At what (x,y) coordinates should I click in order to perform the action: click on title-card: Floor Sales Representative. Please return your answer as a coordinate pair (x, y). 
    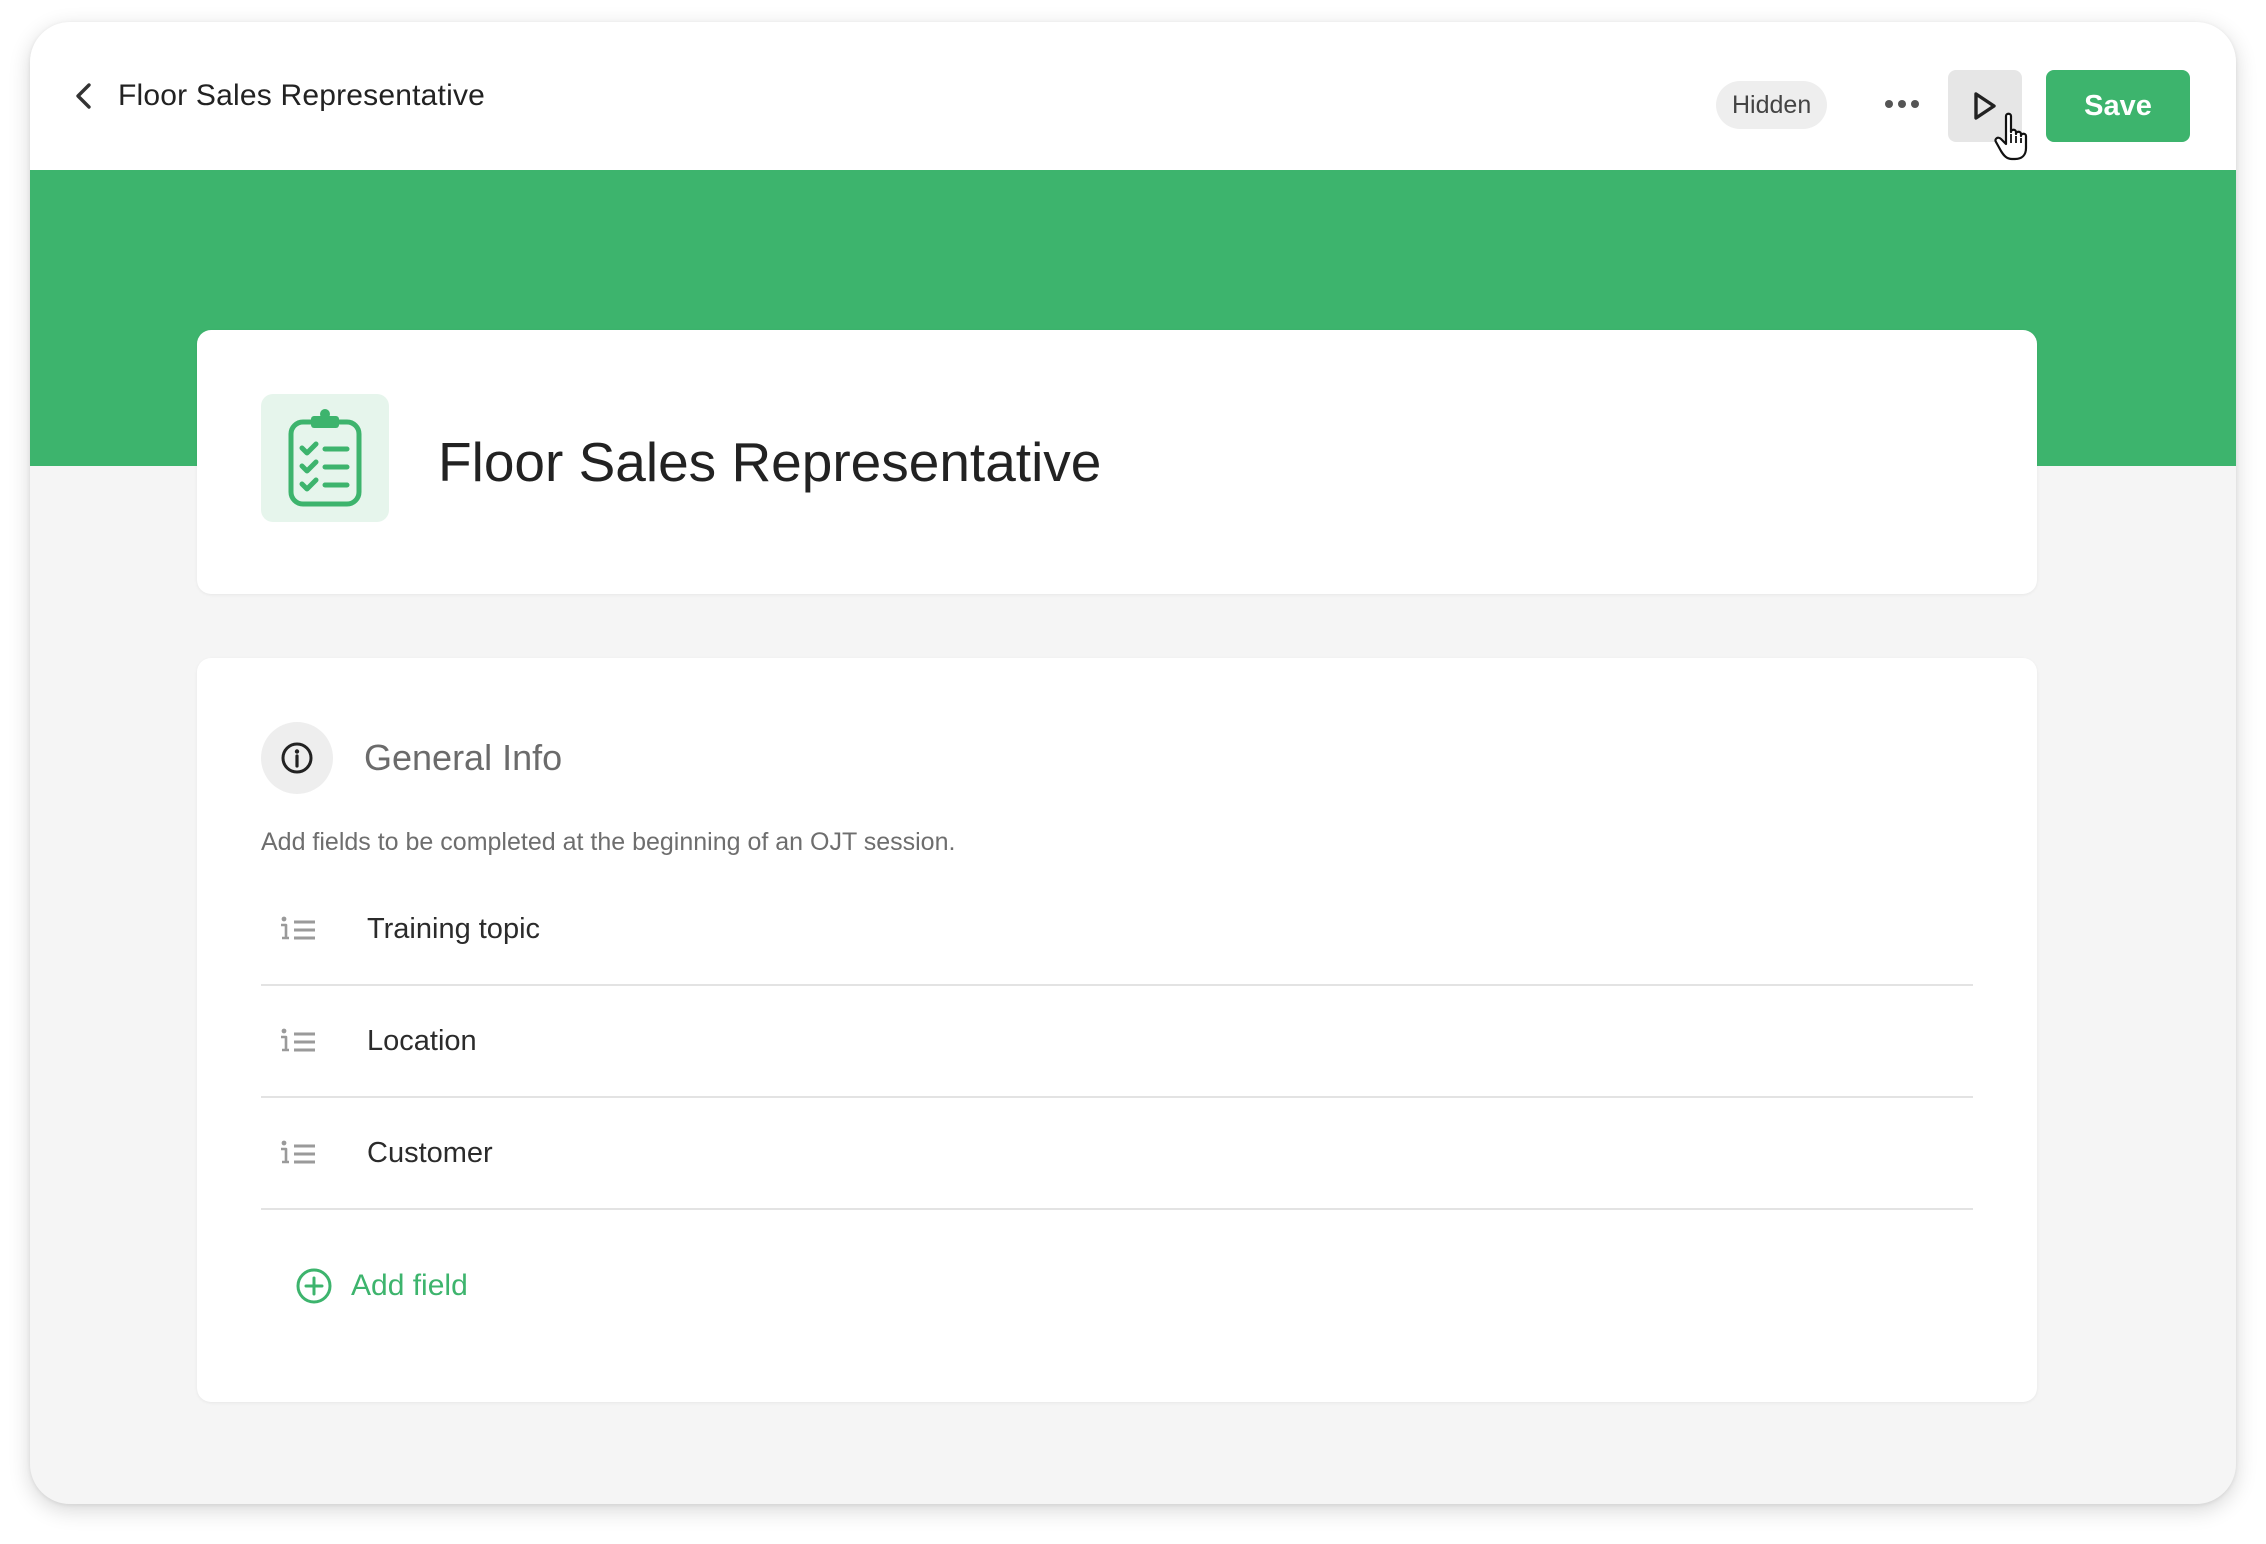
    Looking at the image, I should click on (1117, 462).